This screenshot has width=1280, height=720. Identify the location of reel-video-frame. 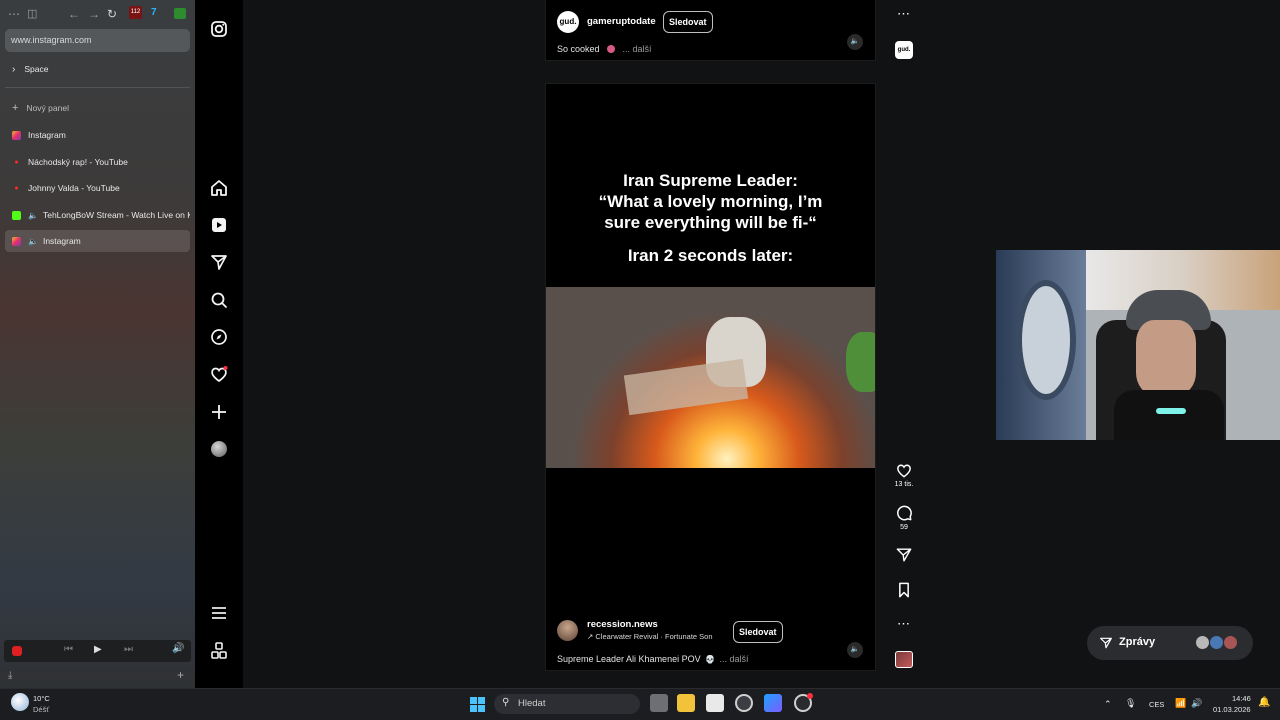
(710, 377).